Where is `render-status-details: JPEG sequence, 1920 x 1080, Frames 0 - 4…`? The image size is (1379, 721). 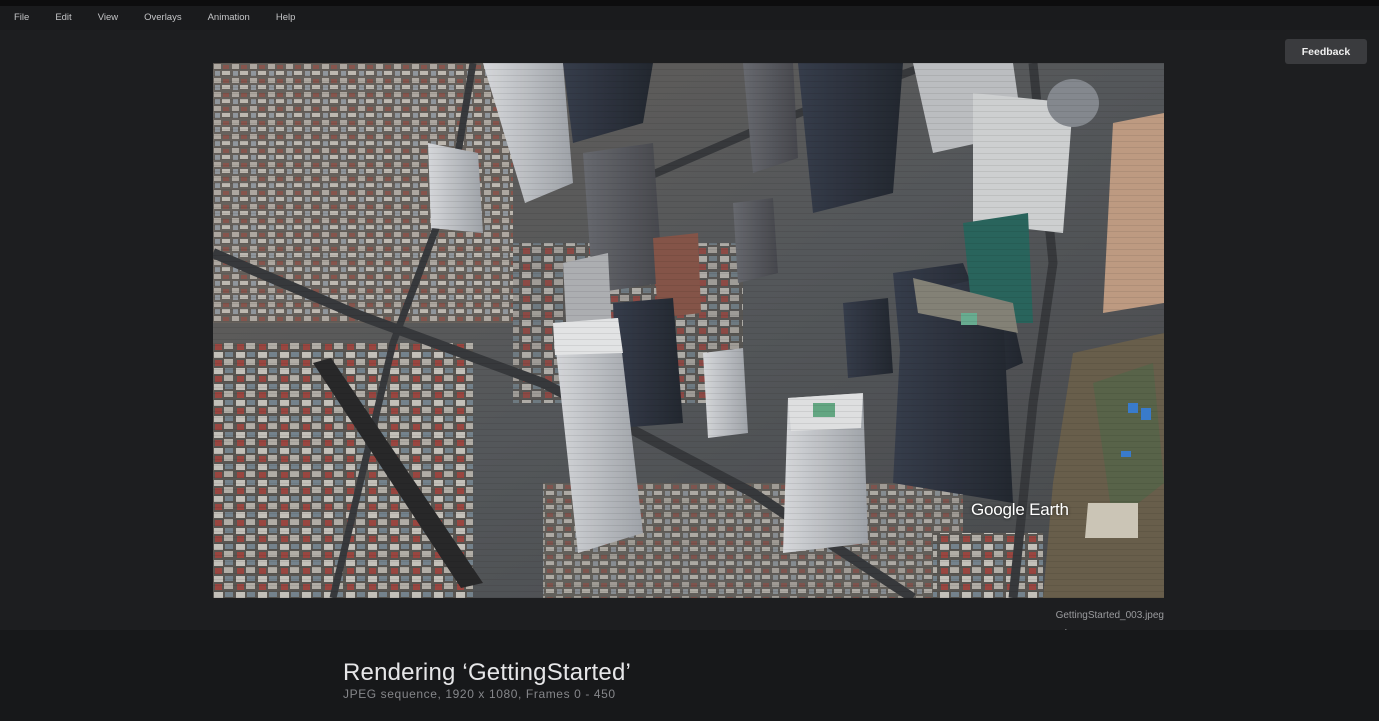 render-status-details: JPEG sequence, 1920 x 1080, Frames 0 - 4… is located at coordinates (479, 694).